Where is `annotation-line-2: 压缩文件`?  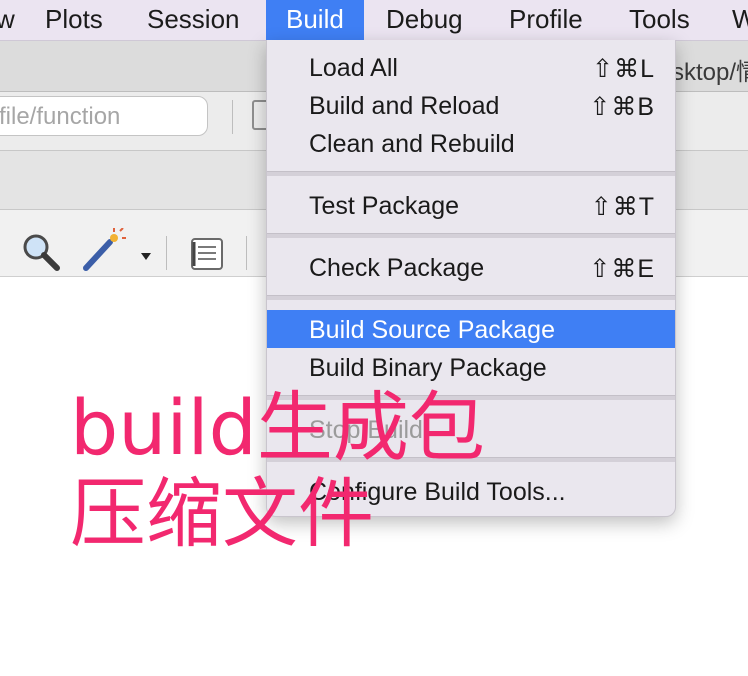 annotation-line-2: 压缩文件 is located at coordinates (222, 513).